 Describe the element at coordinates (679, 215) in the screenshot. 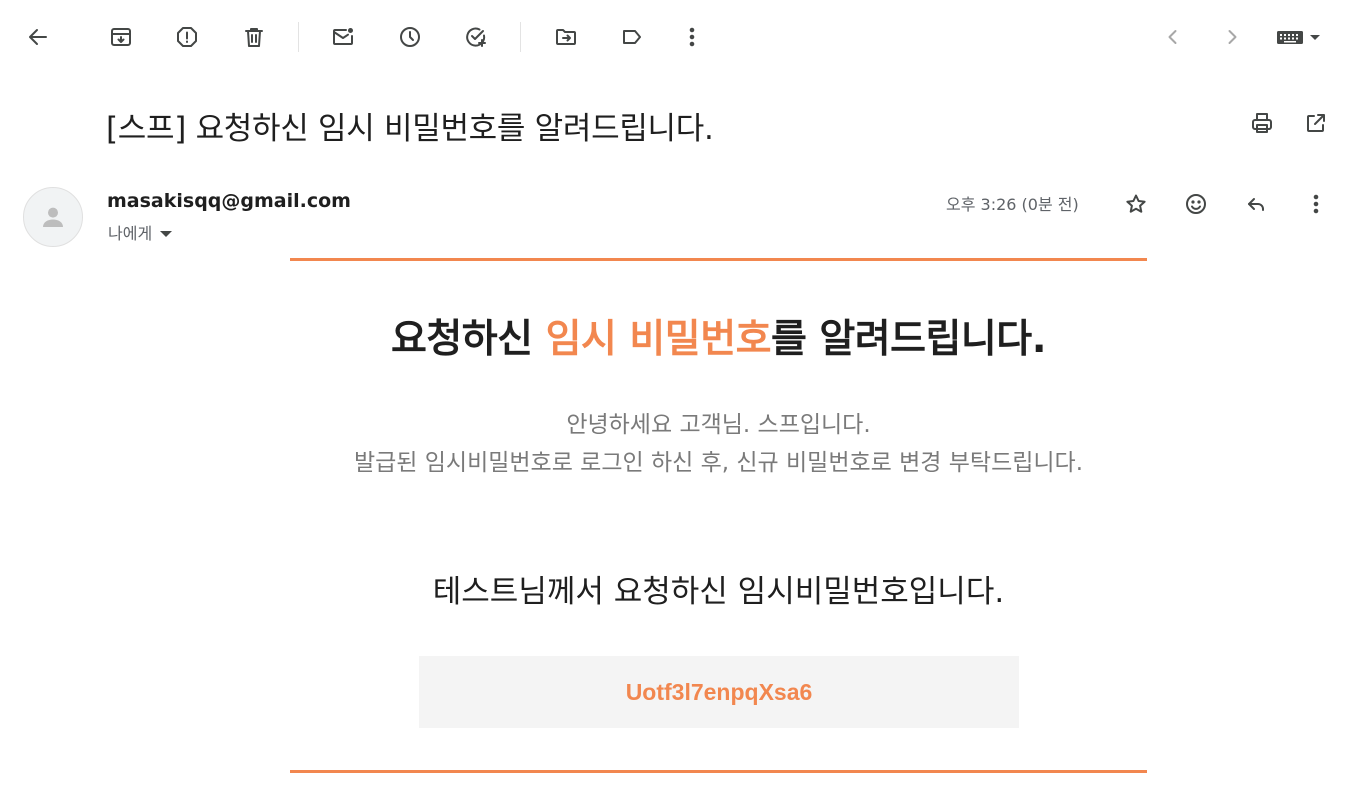

I see `sender-header: masakisqq@gmail.com 나에게 오후 3:26 (0분 전)` at that location.